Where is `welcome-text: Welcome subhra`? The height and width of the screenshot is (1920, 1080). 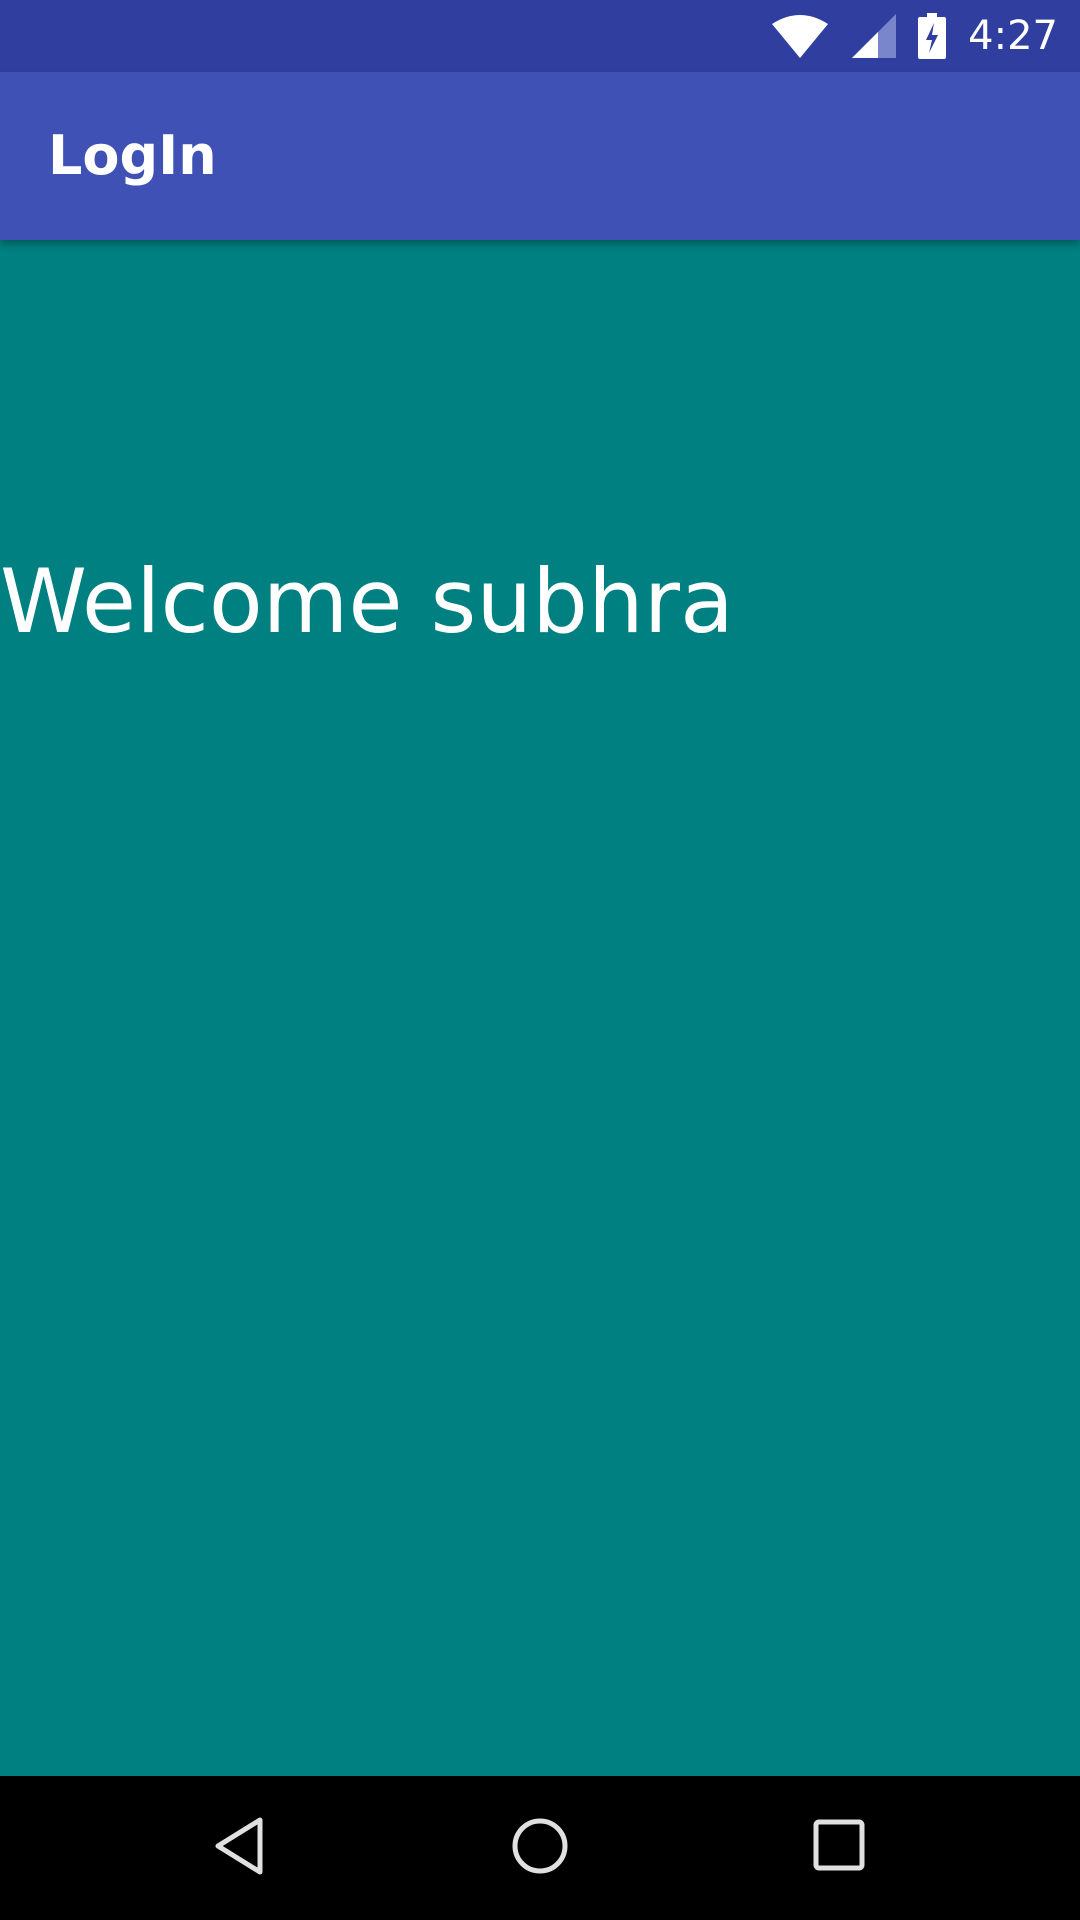 welcome-text: Welcome subhra is located at coordinates (367, 601).